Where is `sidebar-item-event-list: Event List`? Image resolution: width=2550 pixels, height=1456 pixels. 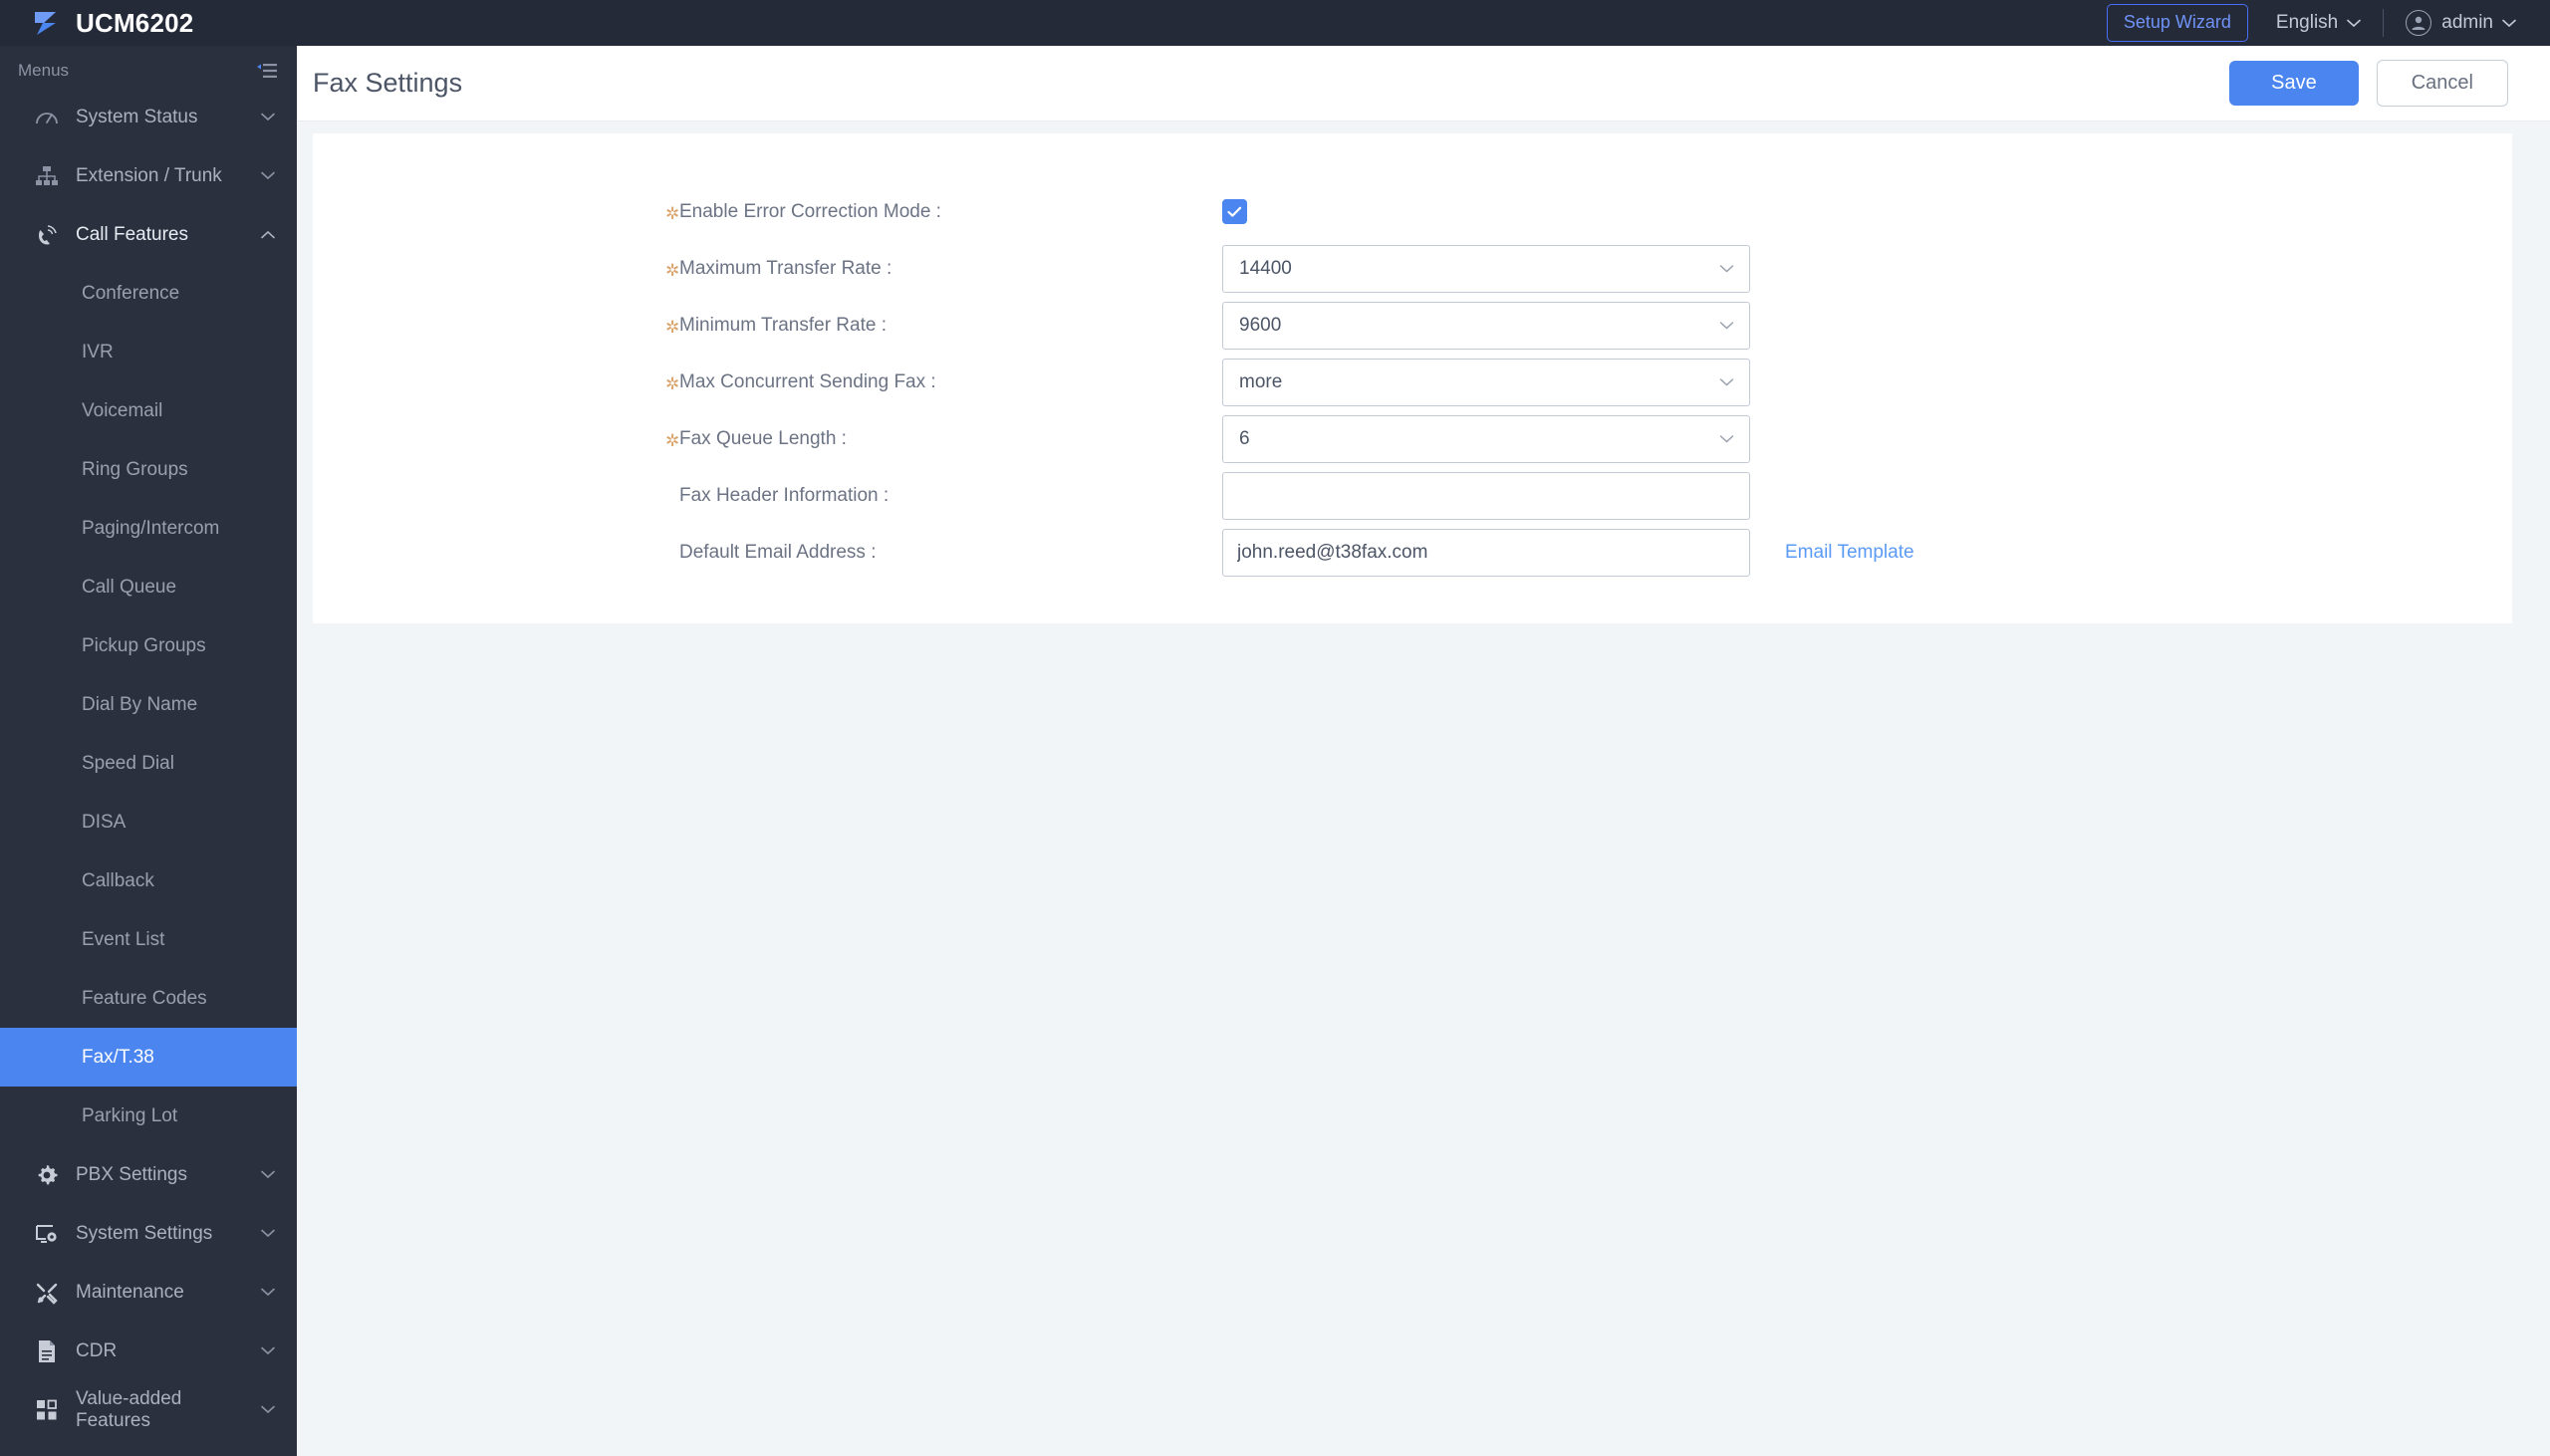
sidebar-item-event-list: Event List is located at coordinates (148, 939).